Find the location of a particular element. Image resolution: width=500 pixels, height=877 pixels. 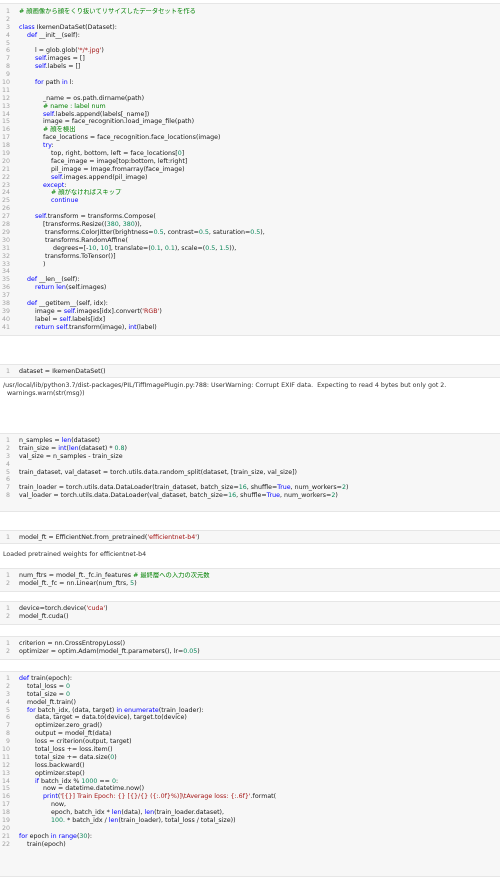

code-line: 2 train_size = int(len(dataset) * 0.8) is located at coordinates (250, 449).